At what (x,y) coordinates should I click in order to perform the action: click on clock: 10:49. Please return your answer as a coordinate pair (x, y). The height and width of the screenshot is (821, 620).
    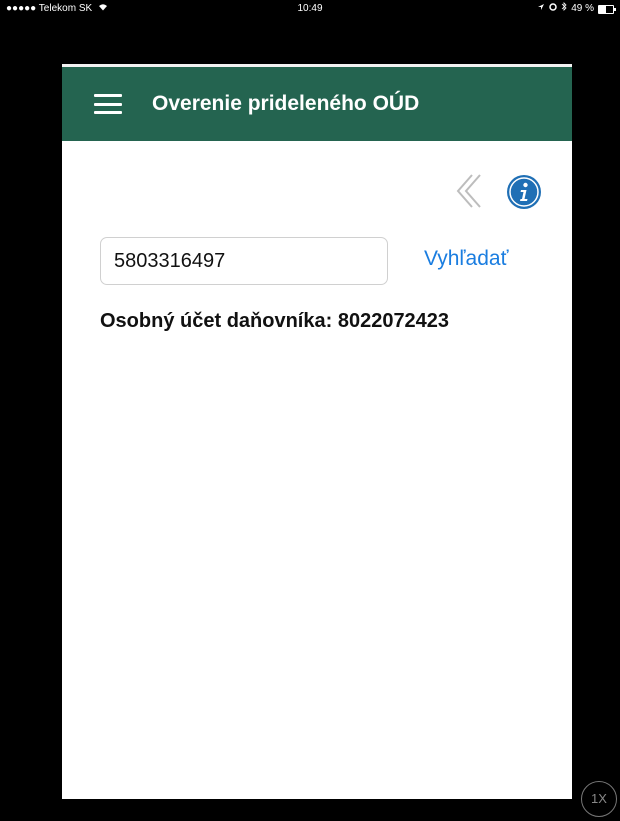
    Looking at the image, I should click on (310, 8).